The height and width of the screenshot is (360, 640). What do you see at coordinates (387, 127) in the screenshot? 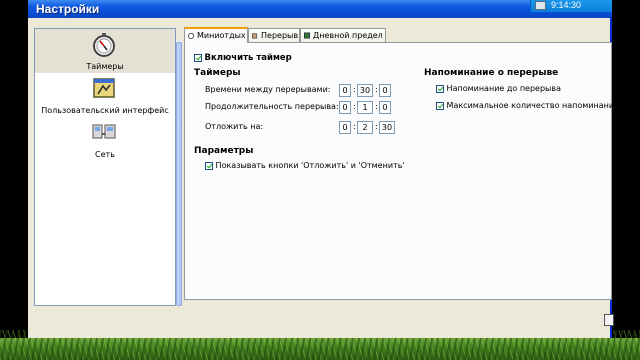
I see `postpone-seconds-field: 30` at bounding box center [387, 127].